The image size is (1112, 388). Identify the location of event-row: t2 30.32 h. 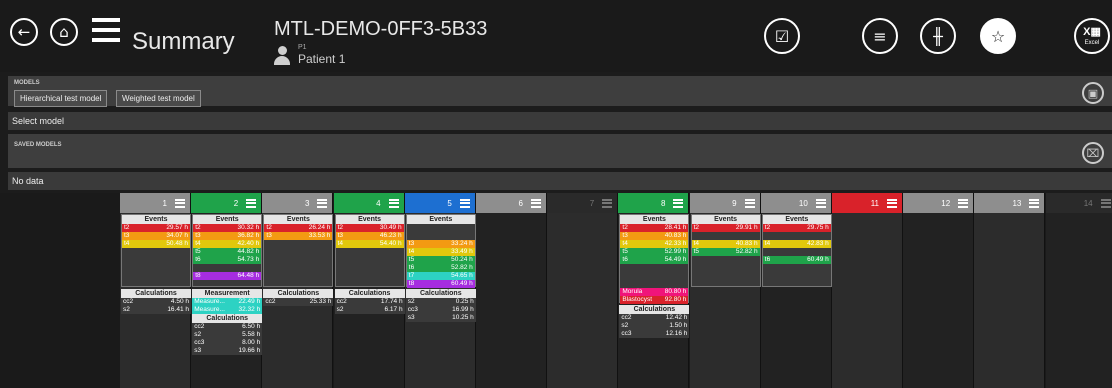
(227, 228).